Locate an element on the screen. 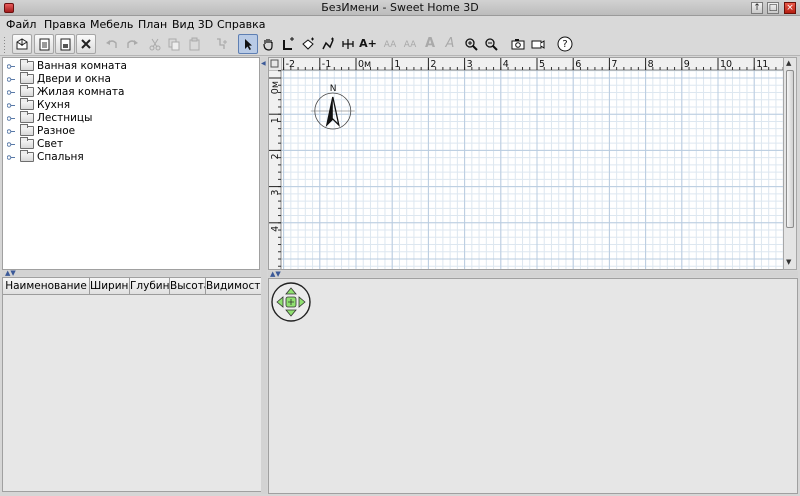 The width and height of the screenshot is (800, 496). navigation-arrows-icon is located at coordinates (293, 304).